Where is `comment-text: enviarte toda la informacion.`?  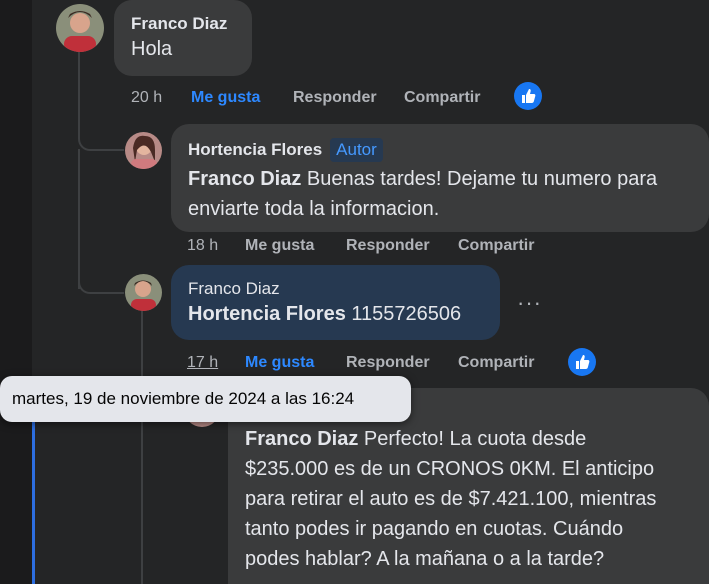
comment-text: enviarte toda la informacion. is located at coordinates (314, 209).